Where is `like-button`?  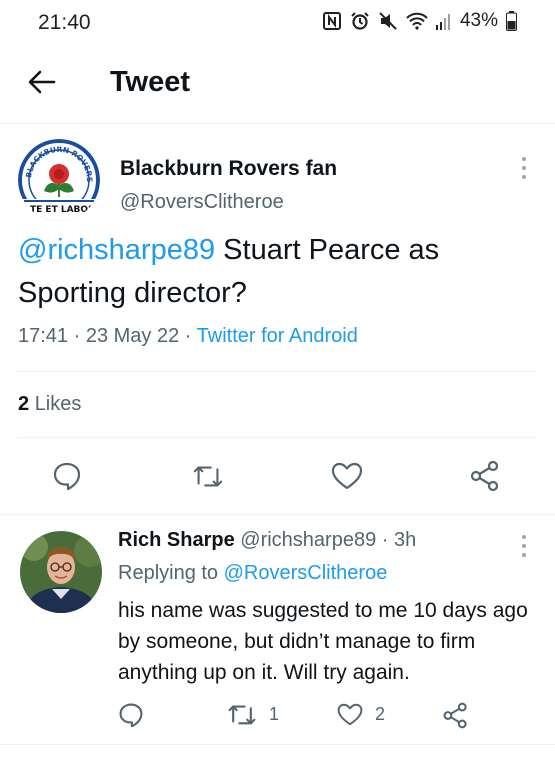 like-button is located at coordinates (347, 476).